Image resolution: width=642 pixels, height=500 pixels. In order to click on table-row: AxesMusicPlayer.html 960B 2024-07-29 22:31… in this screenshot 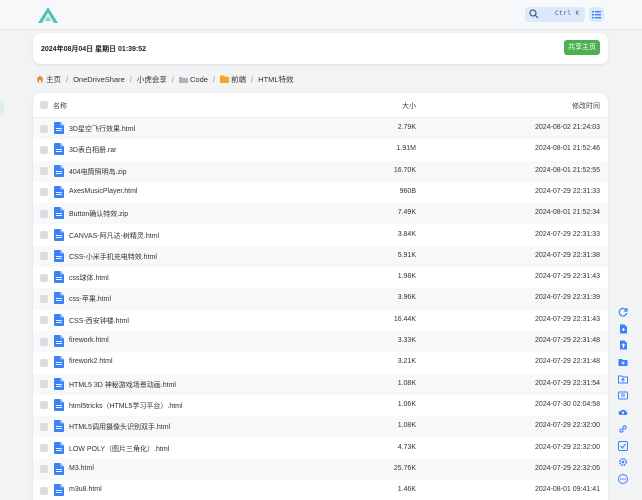, I will do `click(320, 192)`.